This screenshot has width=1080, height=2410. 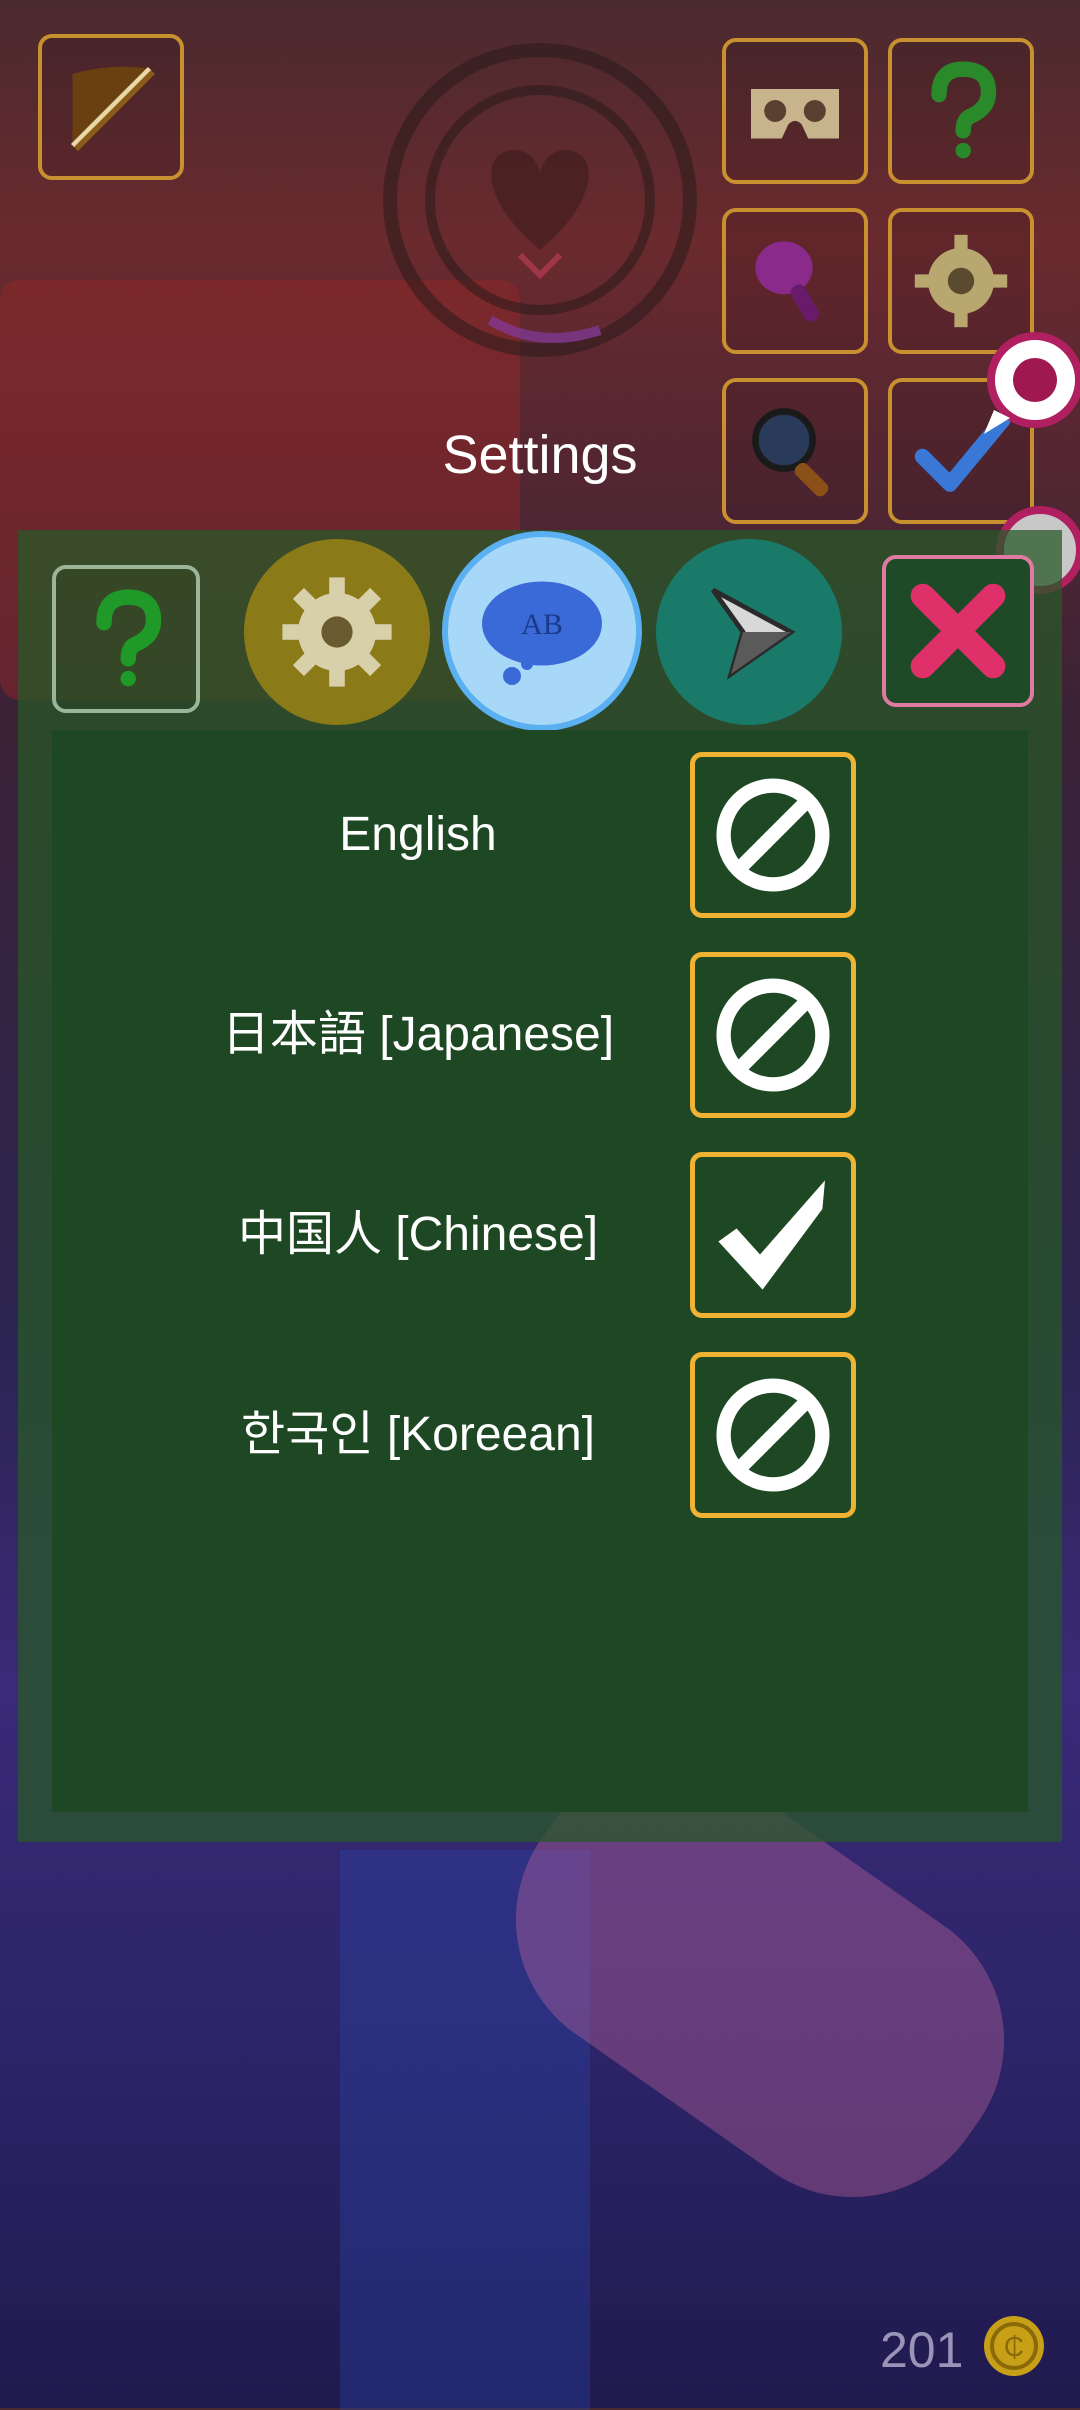 What do you see at coordinates (790, 452) in the screenshot?
I see `magnifier-icon` at bounding box center [790, 452].